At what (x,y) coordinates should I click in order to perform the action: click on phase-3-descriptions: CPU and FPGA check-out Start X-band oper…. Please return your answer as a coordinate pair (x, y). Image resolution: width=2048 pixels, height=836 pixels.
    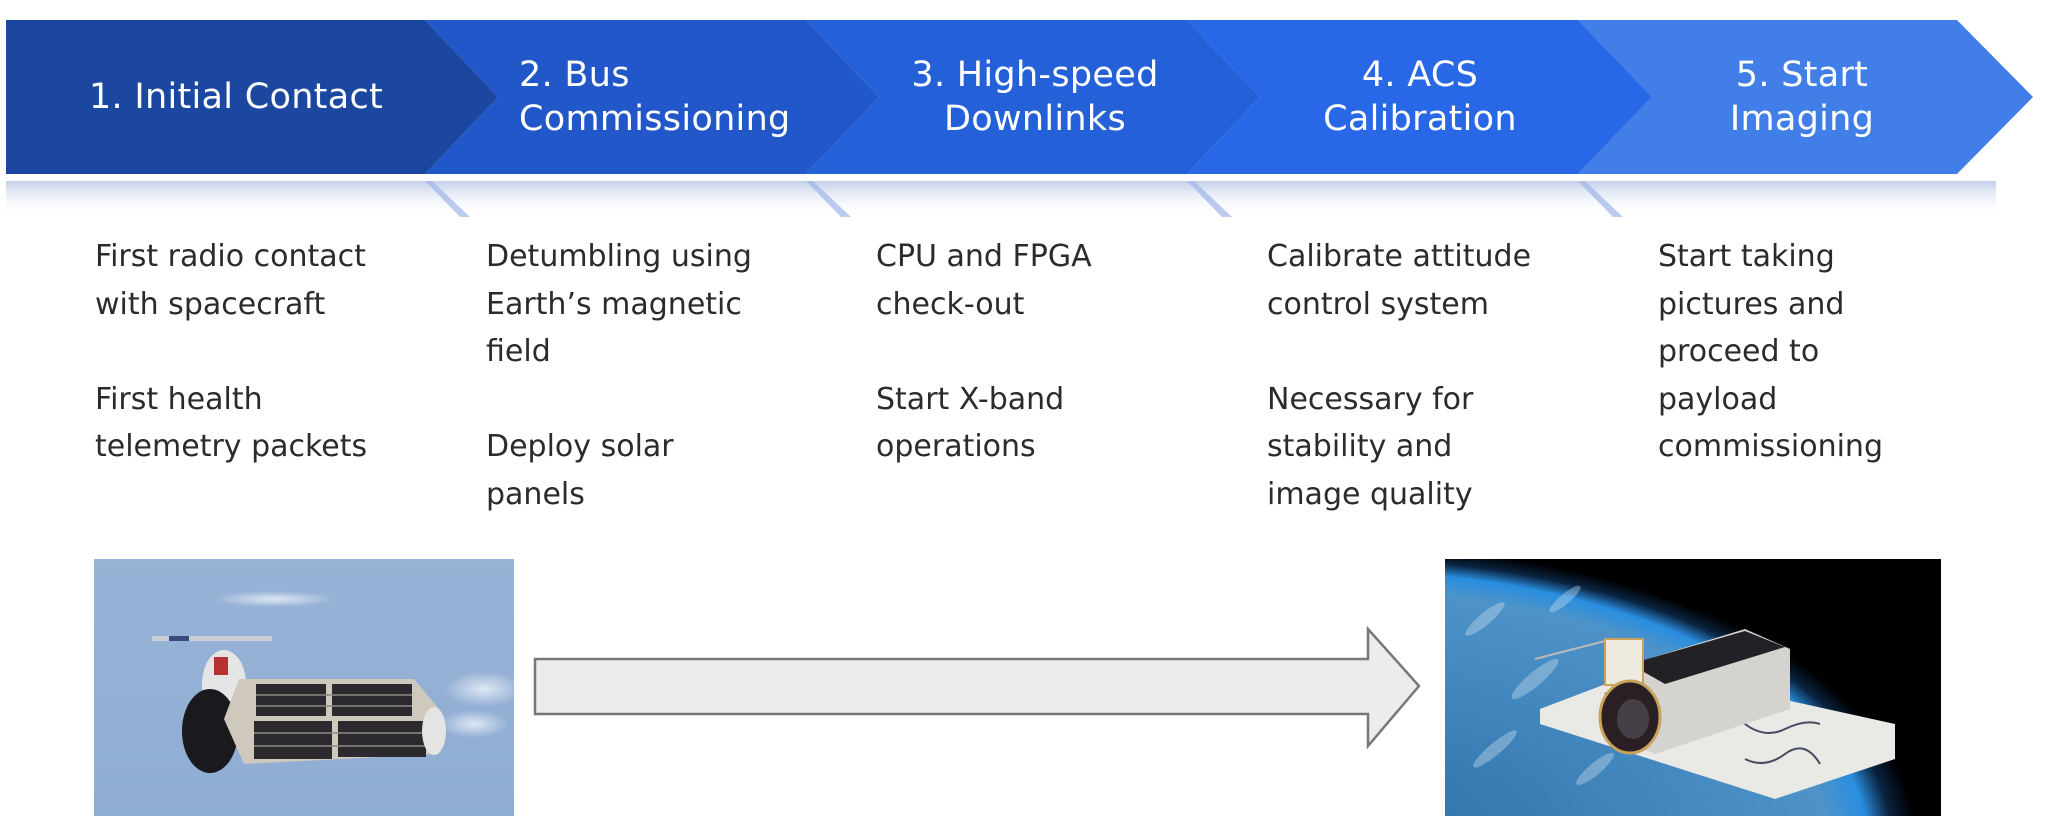
    Looking at the image, I should click on (1046, 375).